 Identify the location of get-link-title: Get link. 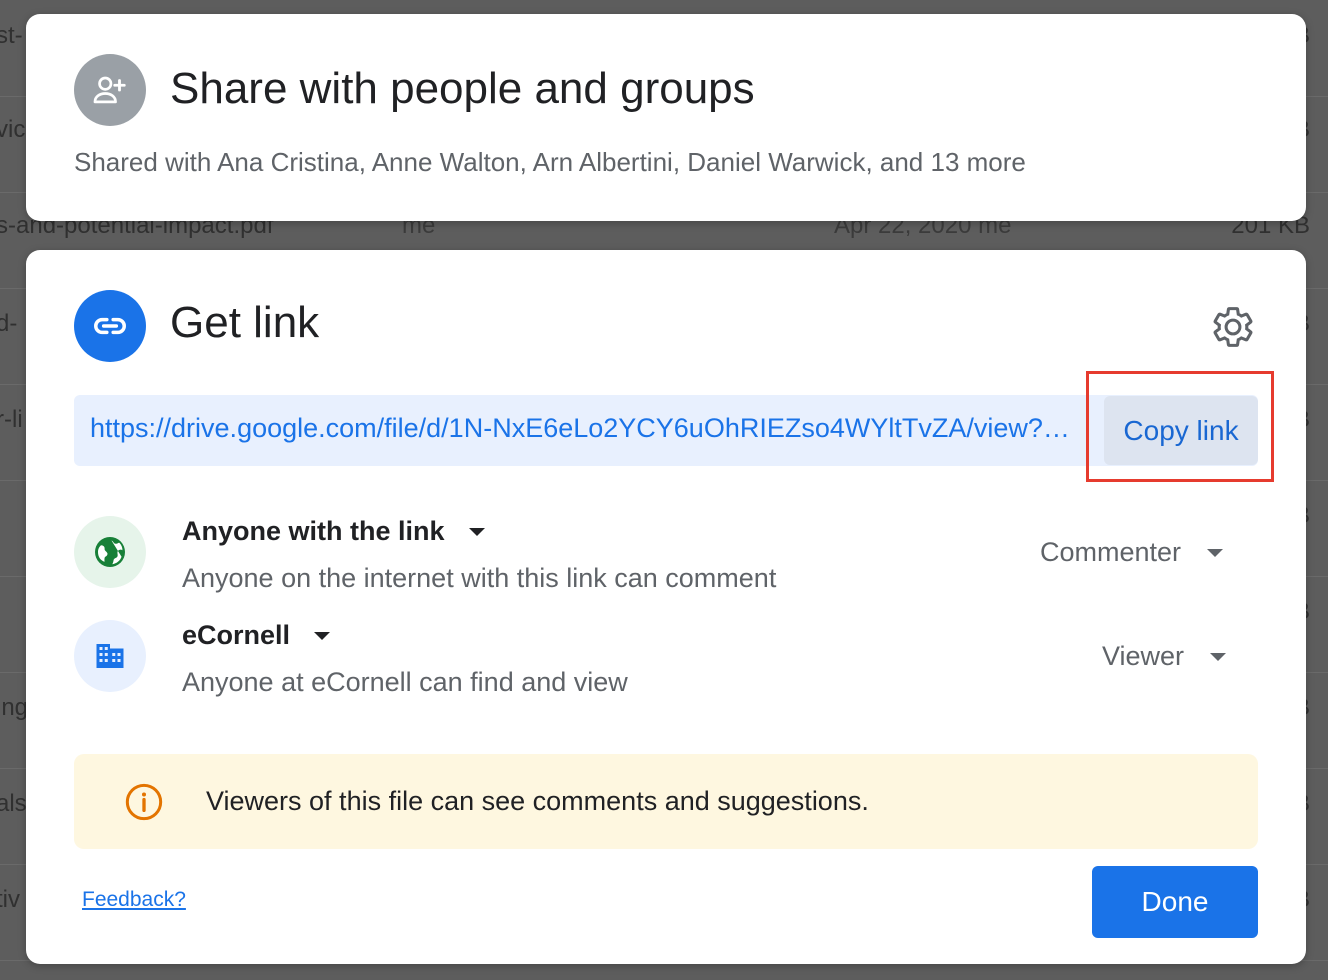
(245, 322).